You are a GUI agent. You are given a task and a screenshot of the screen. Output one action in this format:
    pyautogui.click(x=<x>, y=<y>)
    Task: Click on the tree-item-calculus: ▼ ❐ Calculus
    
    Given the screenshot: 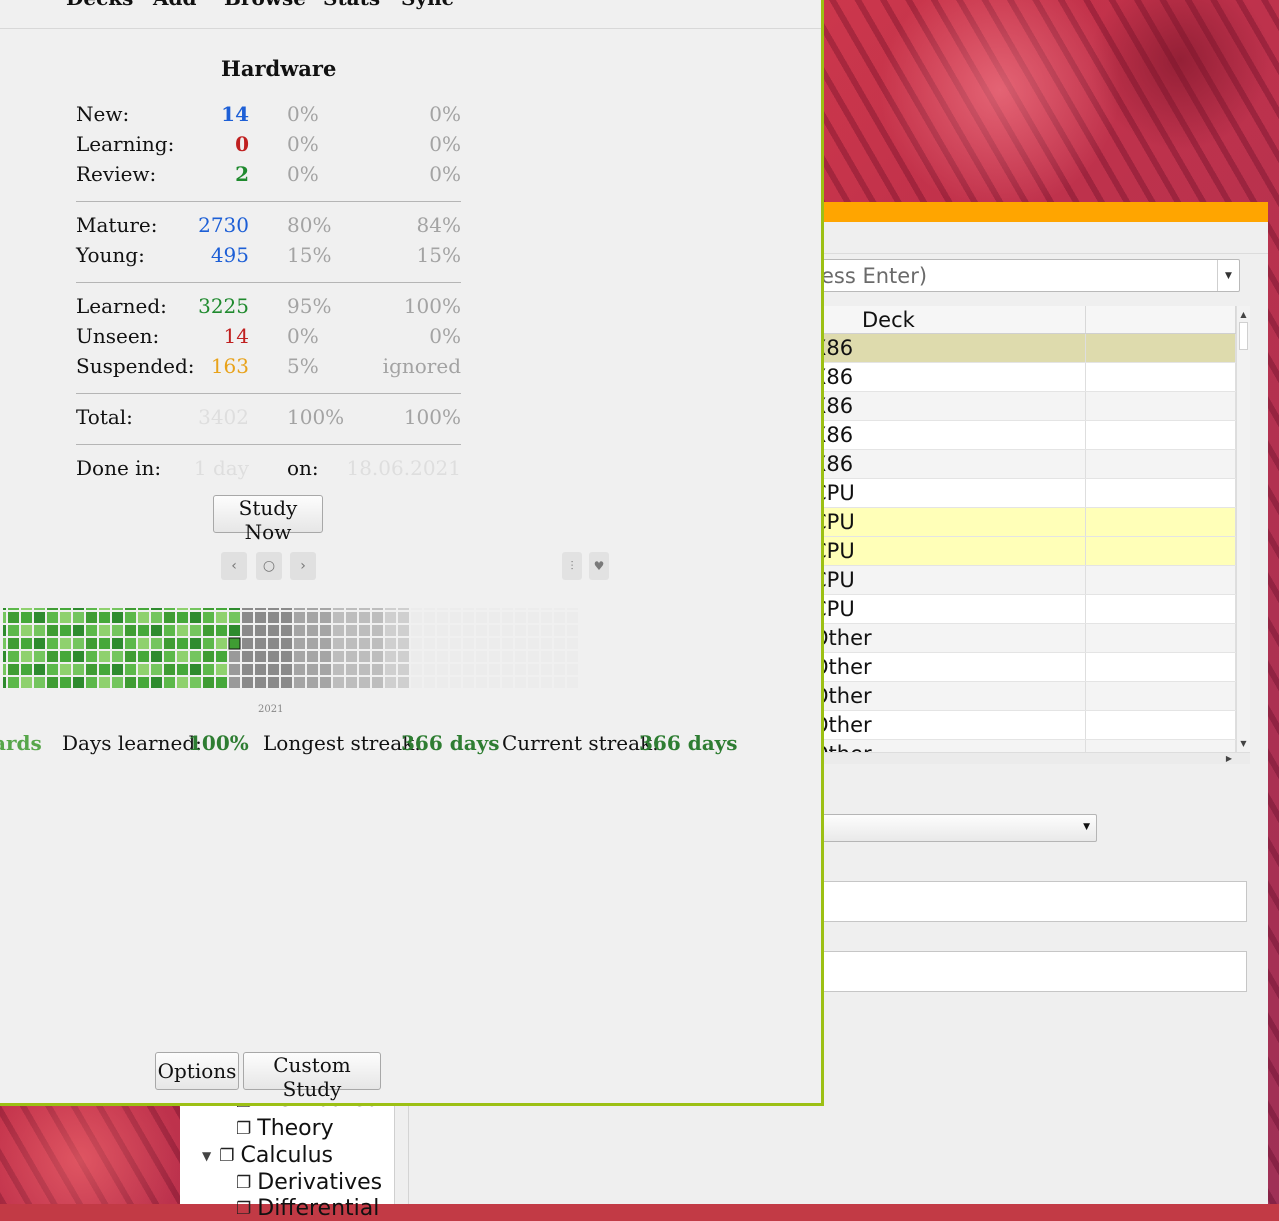 What is the action you would take?
    pyautogui.click(x=267, y=1155)
    